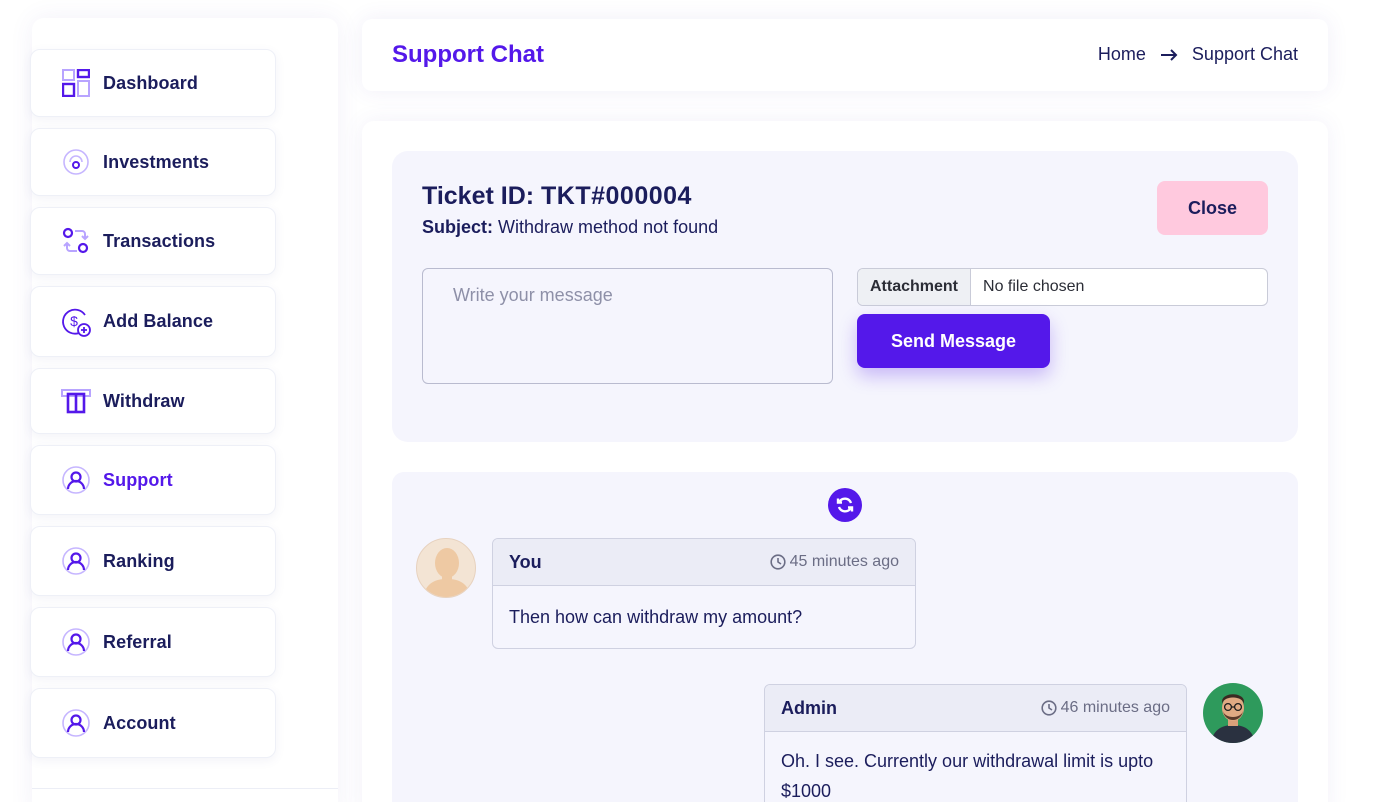 The width and height of the screenshot is (1373, 802). Describe the element at coordinates (608, 227) in the screenshot. I see `ticket-subject-value: Withdraw method not found` at that location.